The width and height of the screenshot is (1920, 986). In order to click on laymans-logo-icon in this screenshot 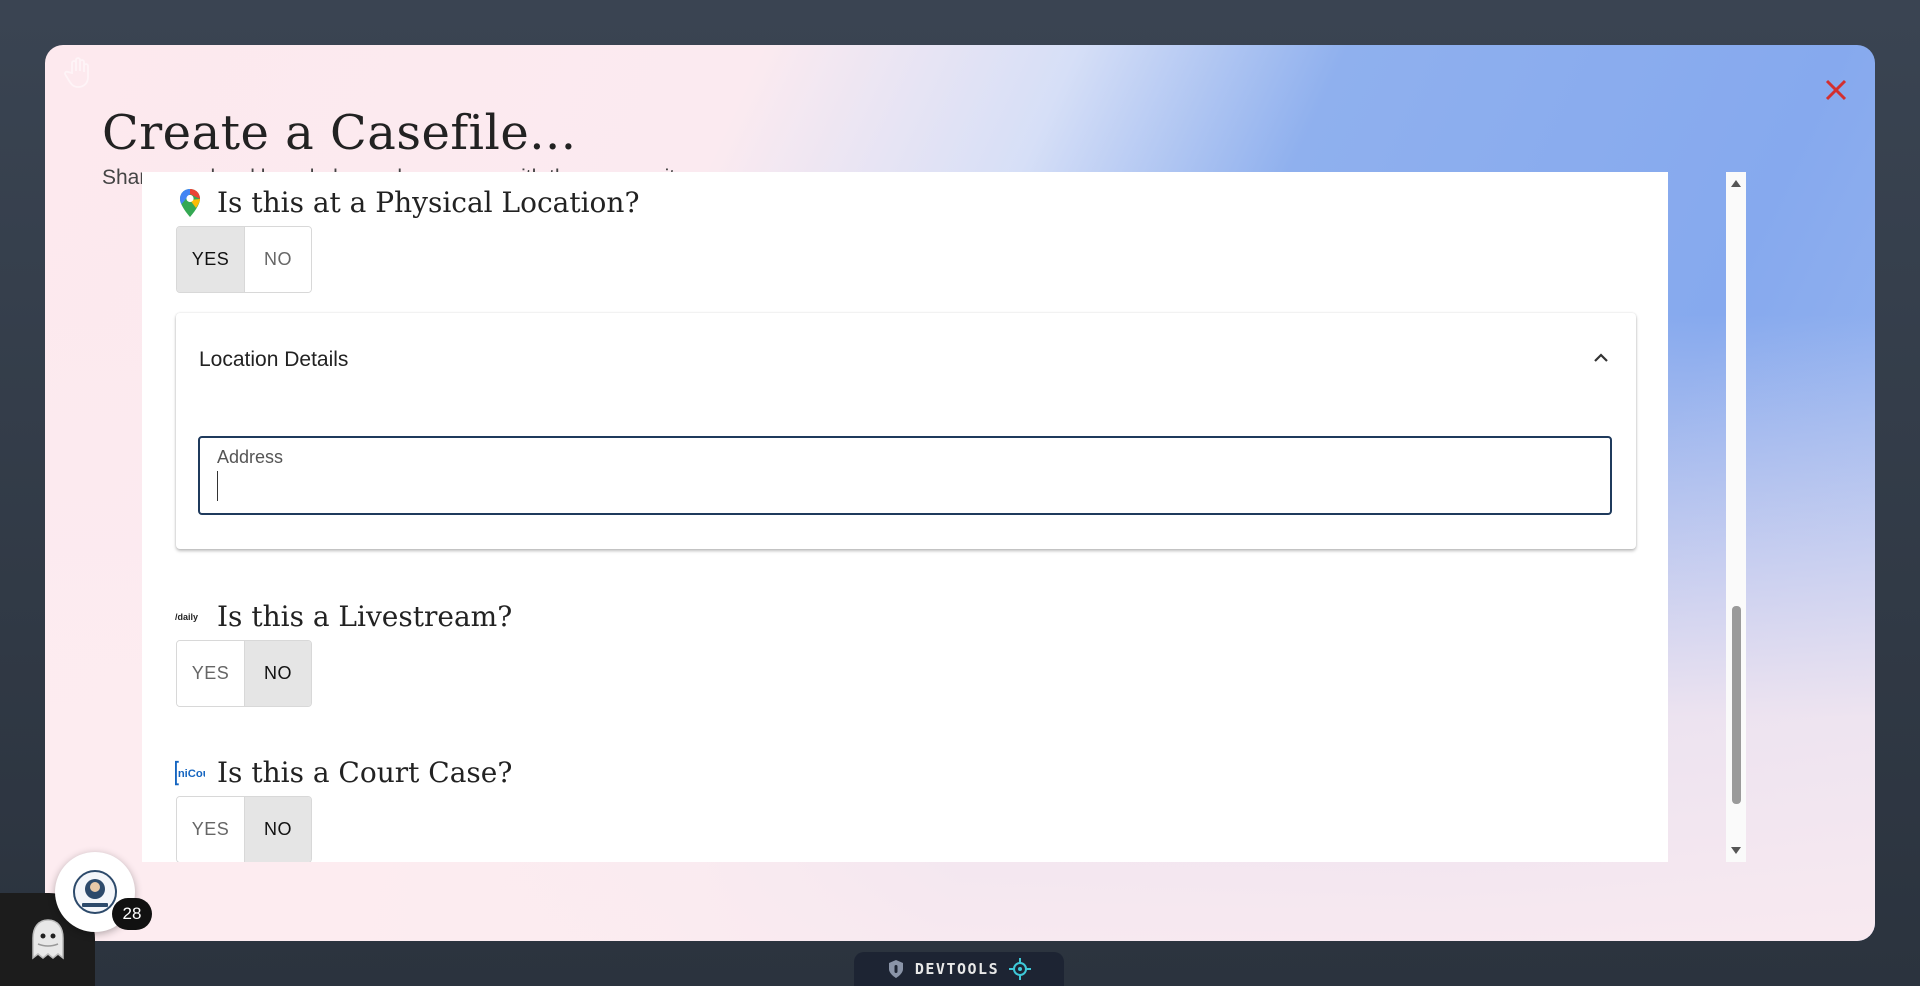, I will do `click(95, 892)`.